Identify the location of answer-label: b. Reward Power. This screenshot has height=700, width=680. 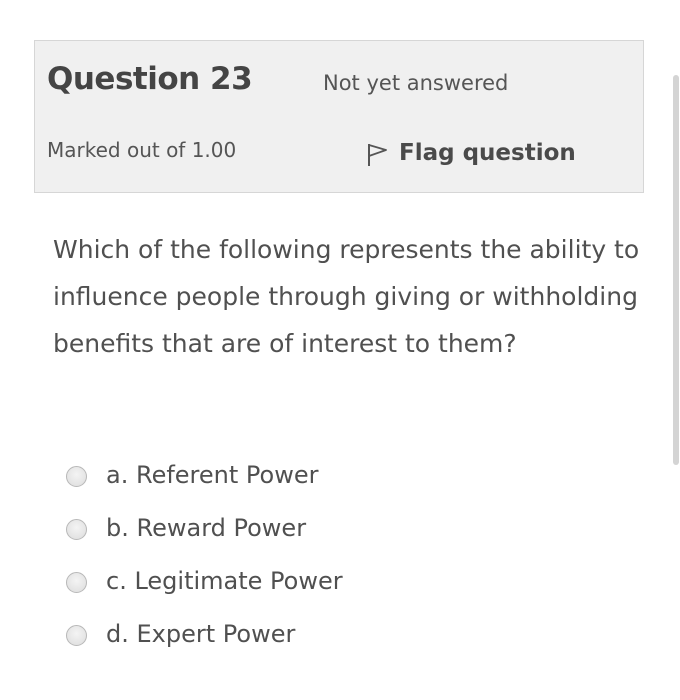
(206, 527).